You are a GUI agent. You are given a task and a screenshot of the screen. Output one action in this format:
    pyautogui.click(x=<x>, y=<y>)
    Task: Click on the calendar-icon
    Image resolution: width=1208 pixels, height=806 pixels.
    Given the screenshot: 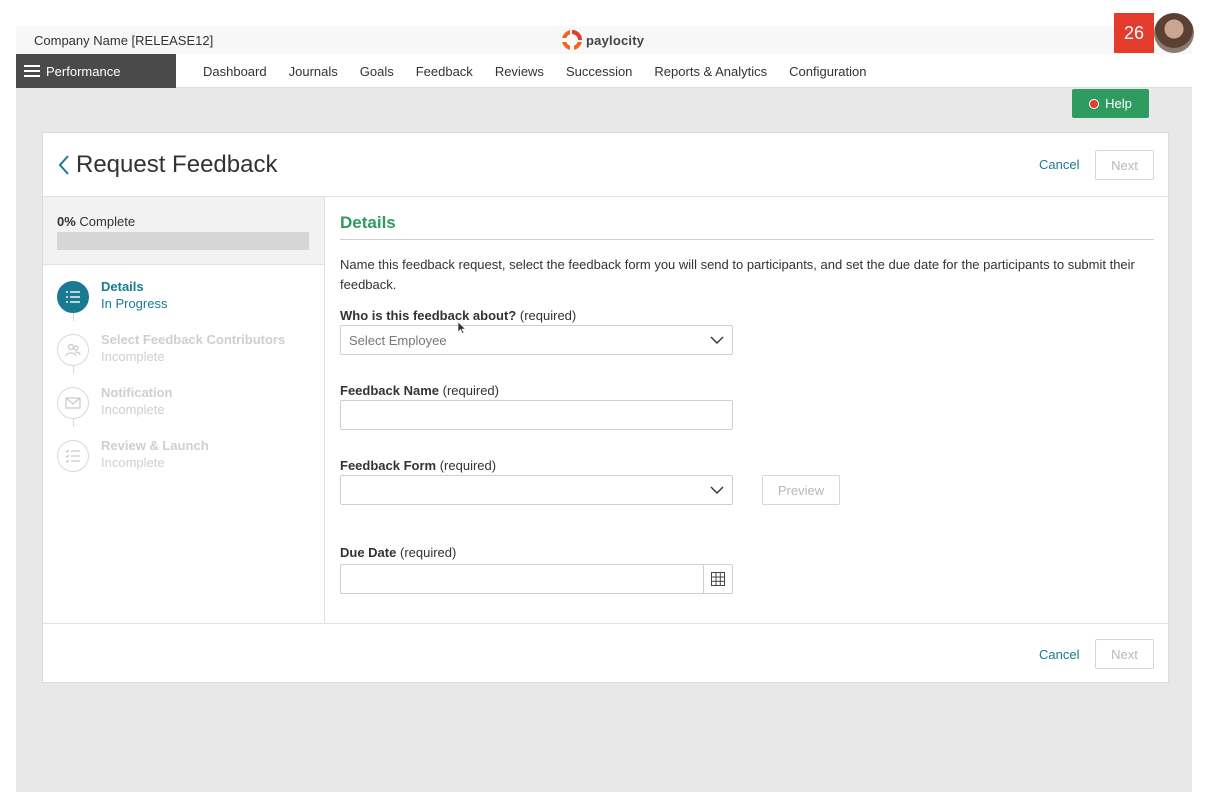 What is the action you would take?
    pyautogui.click(x=718, y=579)
    